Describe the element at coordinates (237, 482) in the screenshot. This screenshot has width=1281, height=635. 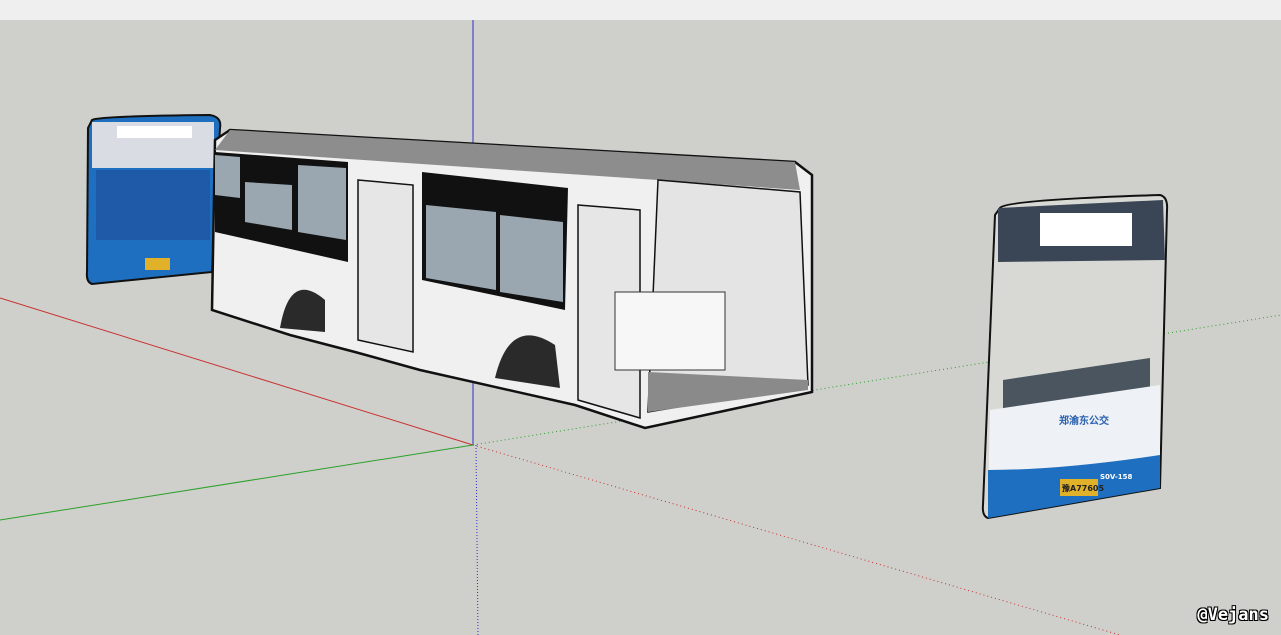
I see `green-axis` at that location.